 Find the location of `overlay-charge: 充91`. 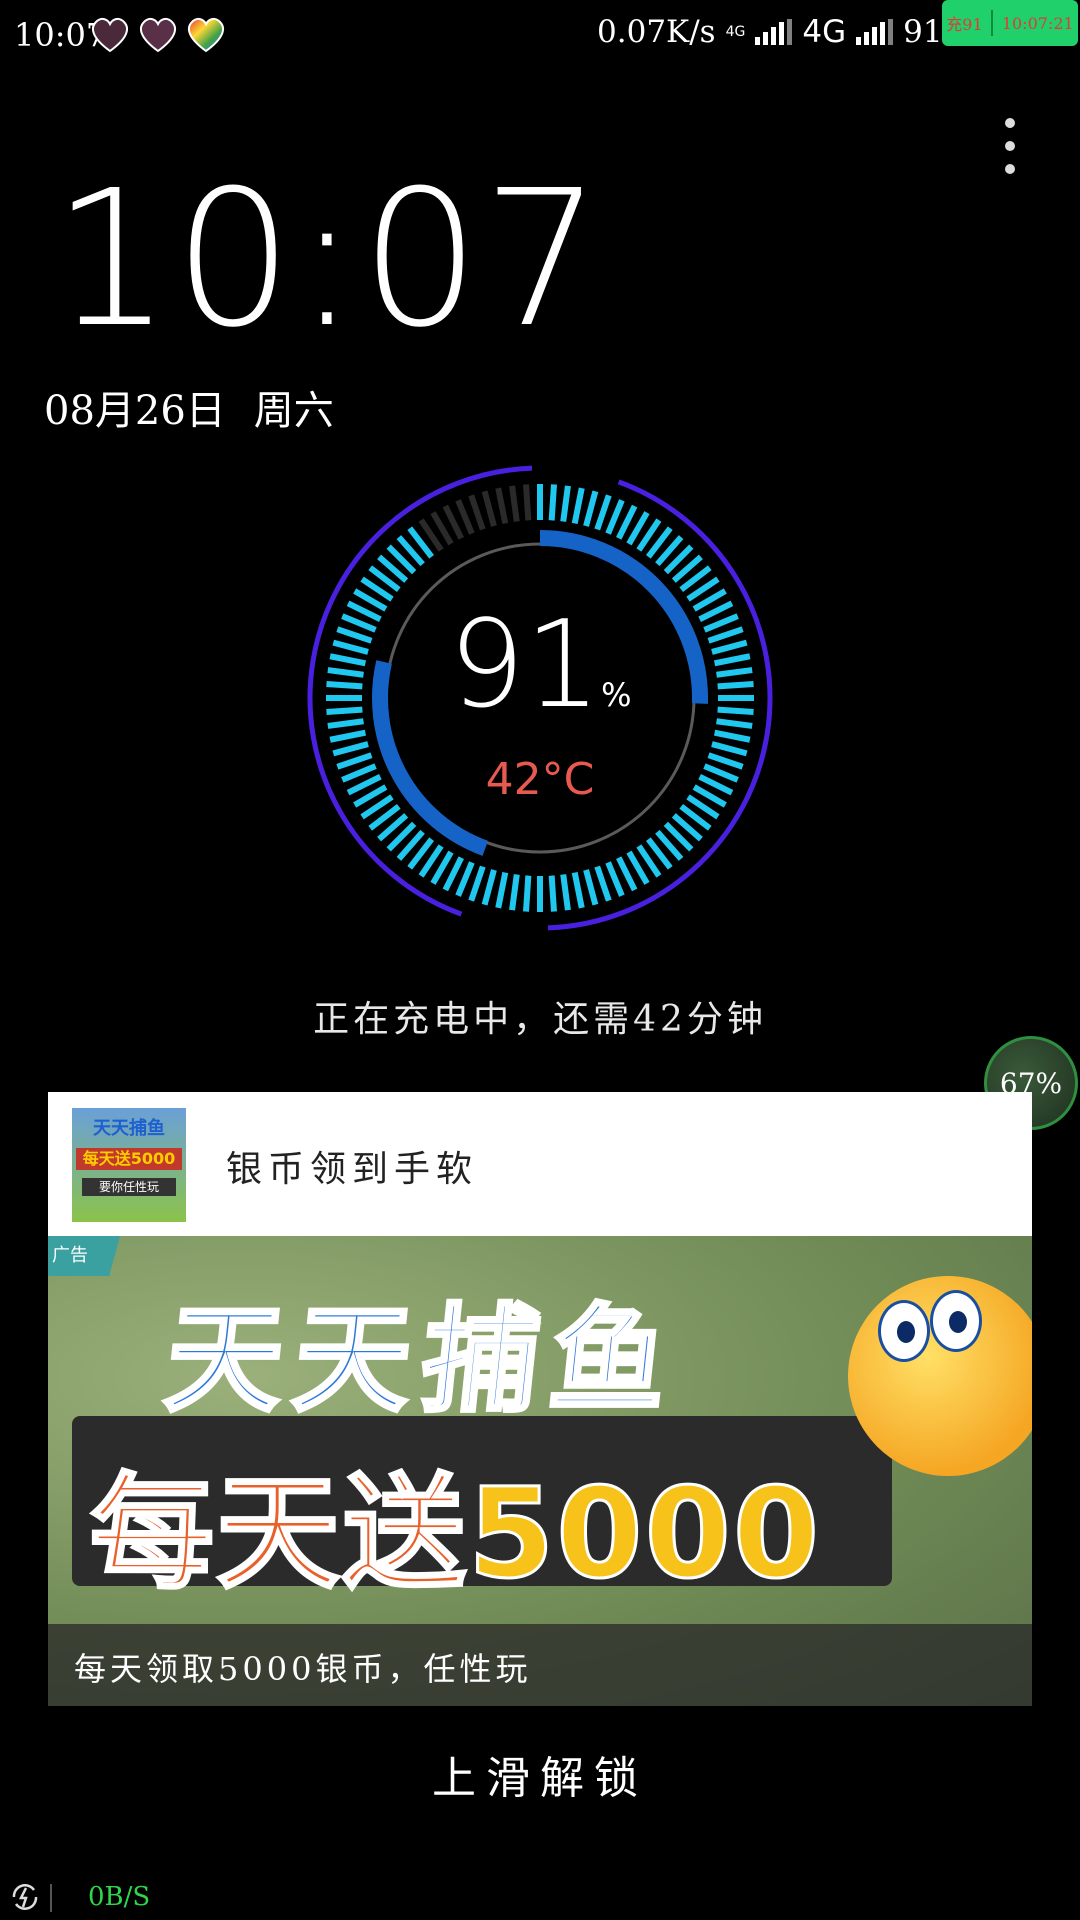

overlay-charge: 充91 is located at coordinates (964, 24).